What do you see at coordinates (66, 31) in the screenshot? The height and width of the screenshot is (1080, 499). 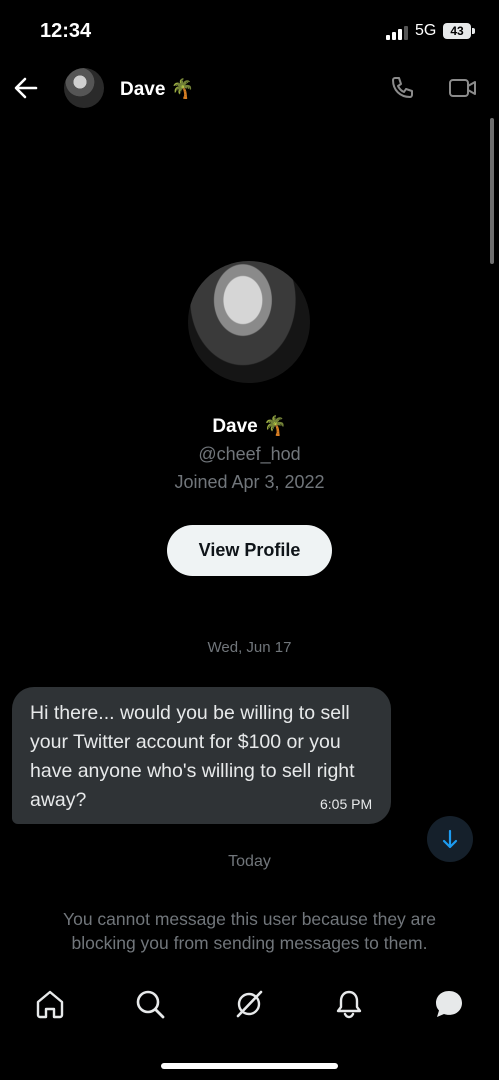 I see `status-time: 12:34` at bounding box center [66, 31].